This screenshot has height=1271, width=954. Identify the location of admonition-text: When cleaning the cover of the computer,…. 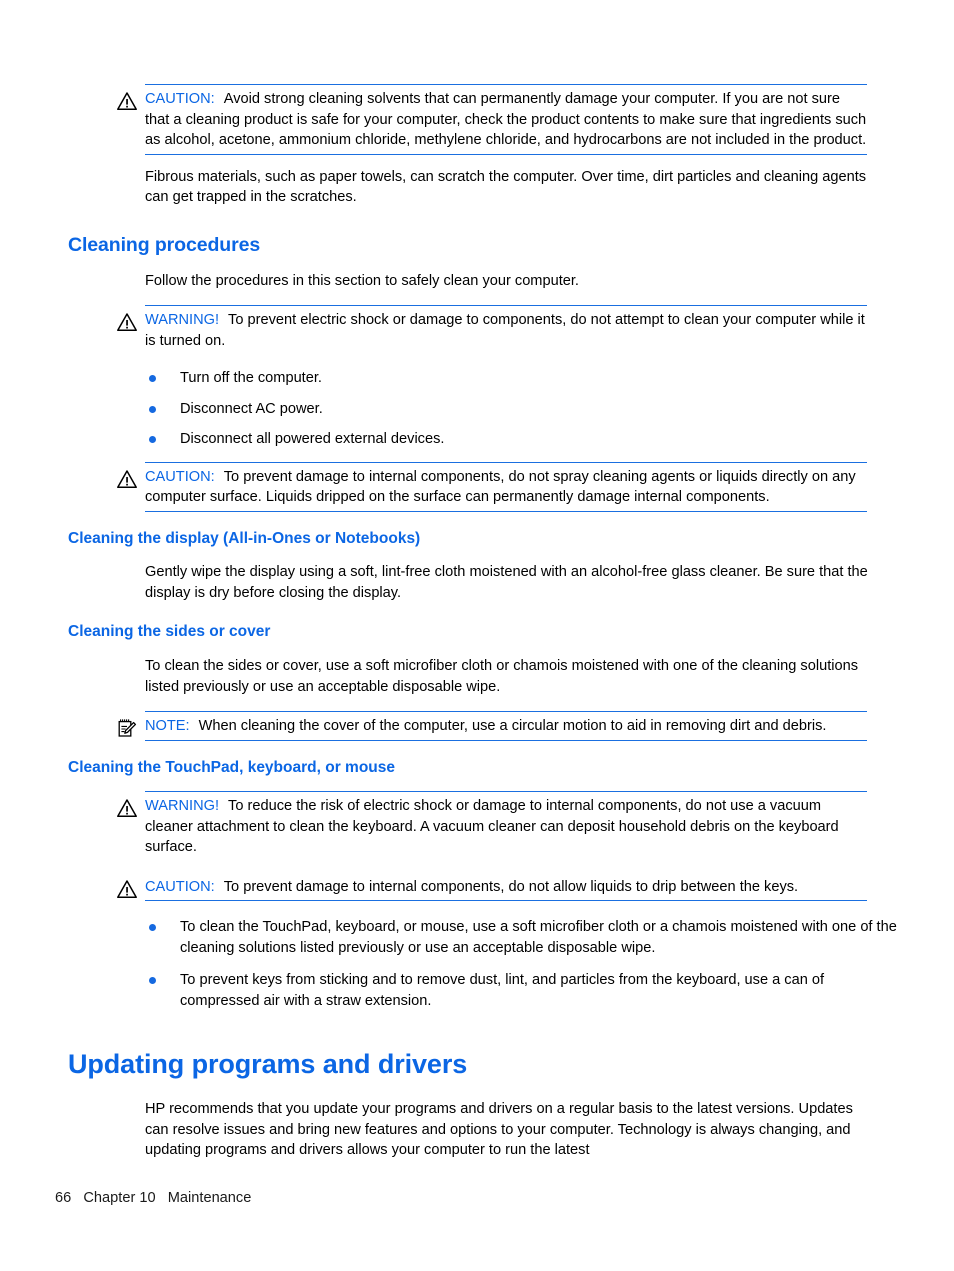
(512, 726).